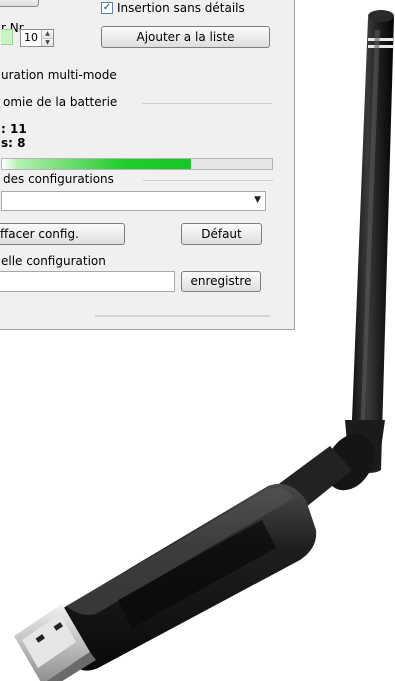 Image resolution: width=395 pixels, height=681 pixels. What do you see at coordinates (372, 242) in the screenshot?
I see `antenna-mast` at bounding box center [372, 242].